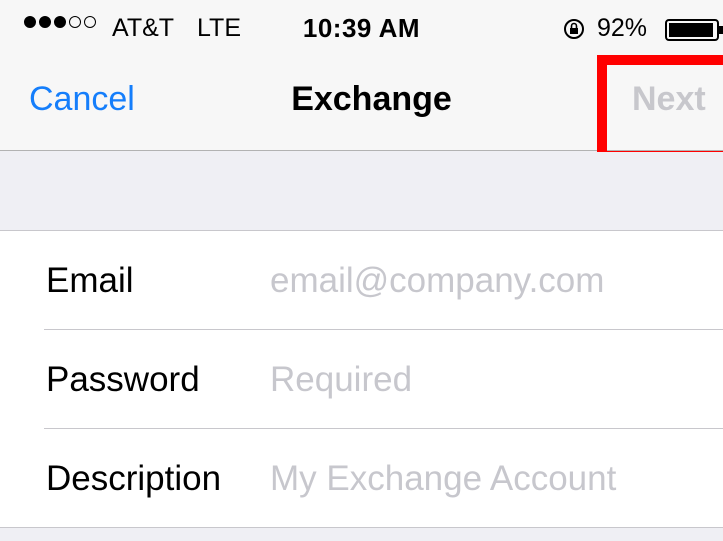 The width and height of the screenshot is (723, 541). Describe the element at coordinates (490, 380) in the screenshot. I see `password-field` at that location.